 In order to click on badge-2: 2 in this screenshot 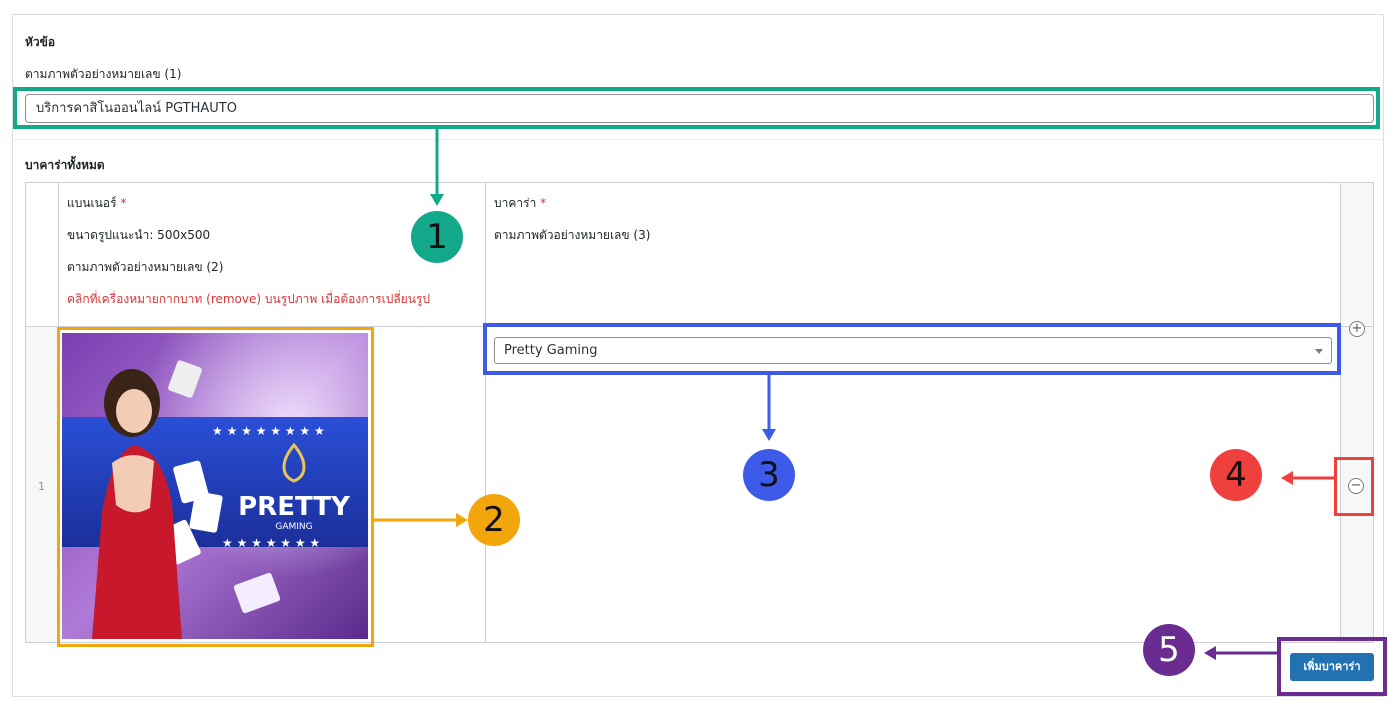, I will do `click(494, 520)`.